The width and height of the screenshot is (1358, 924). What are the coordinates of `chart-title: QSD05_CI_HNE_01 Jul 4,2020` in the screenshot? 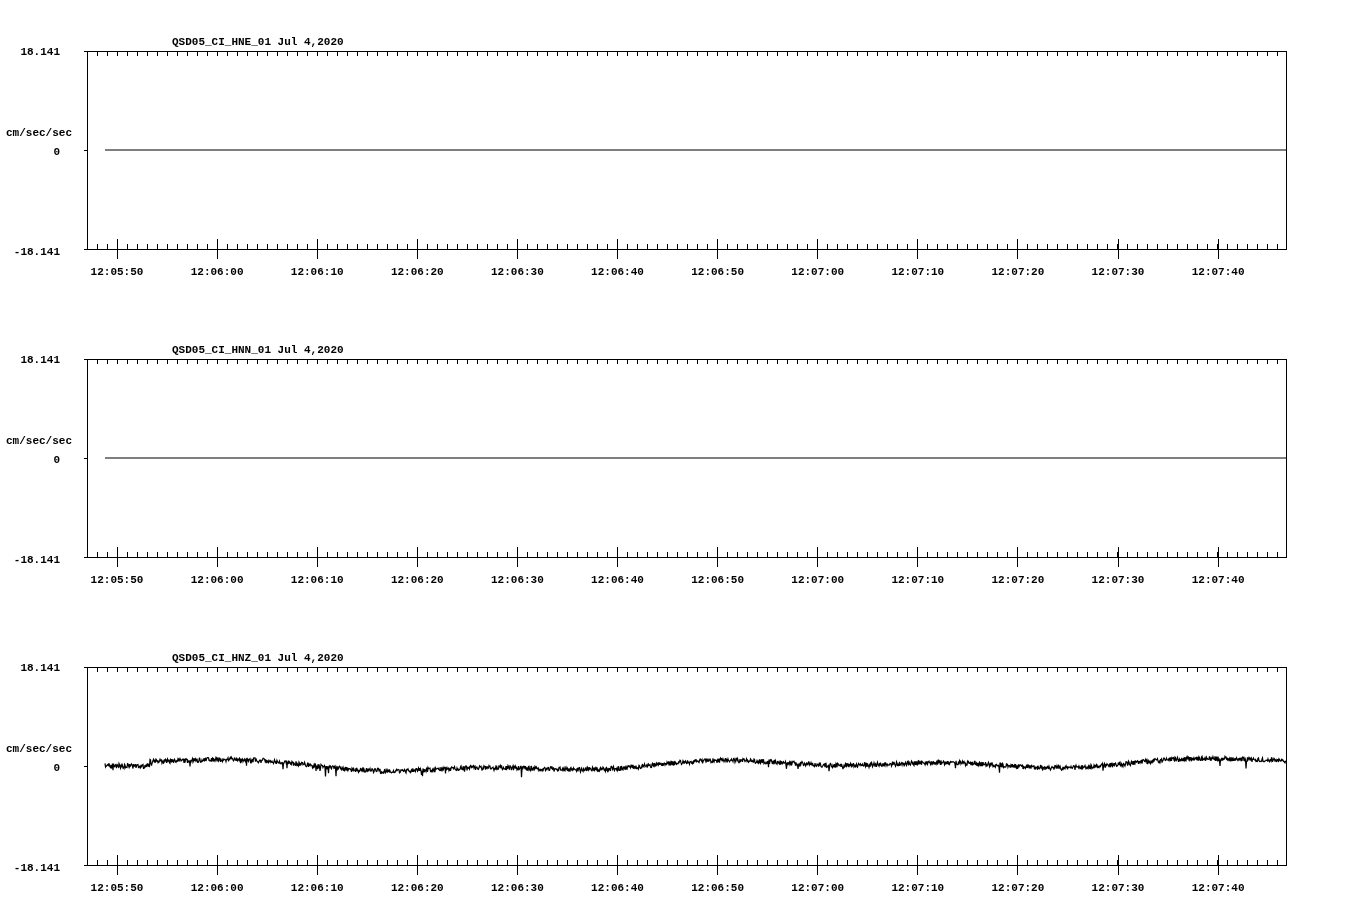 It's located at (258, 42).